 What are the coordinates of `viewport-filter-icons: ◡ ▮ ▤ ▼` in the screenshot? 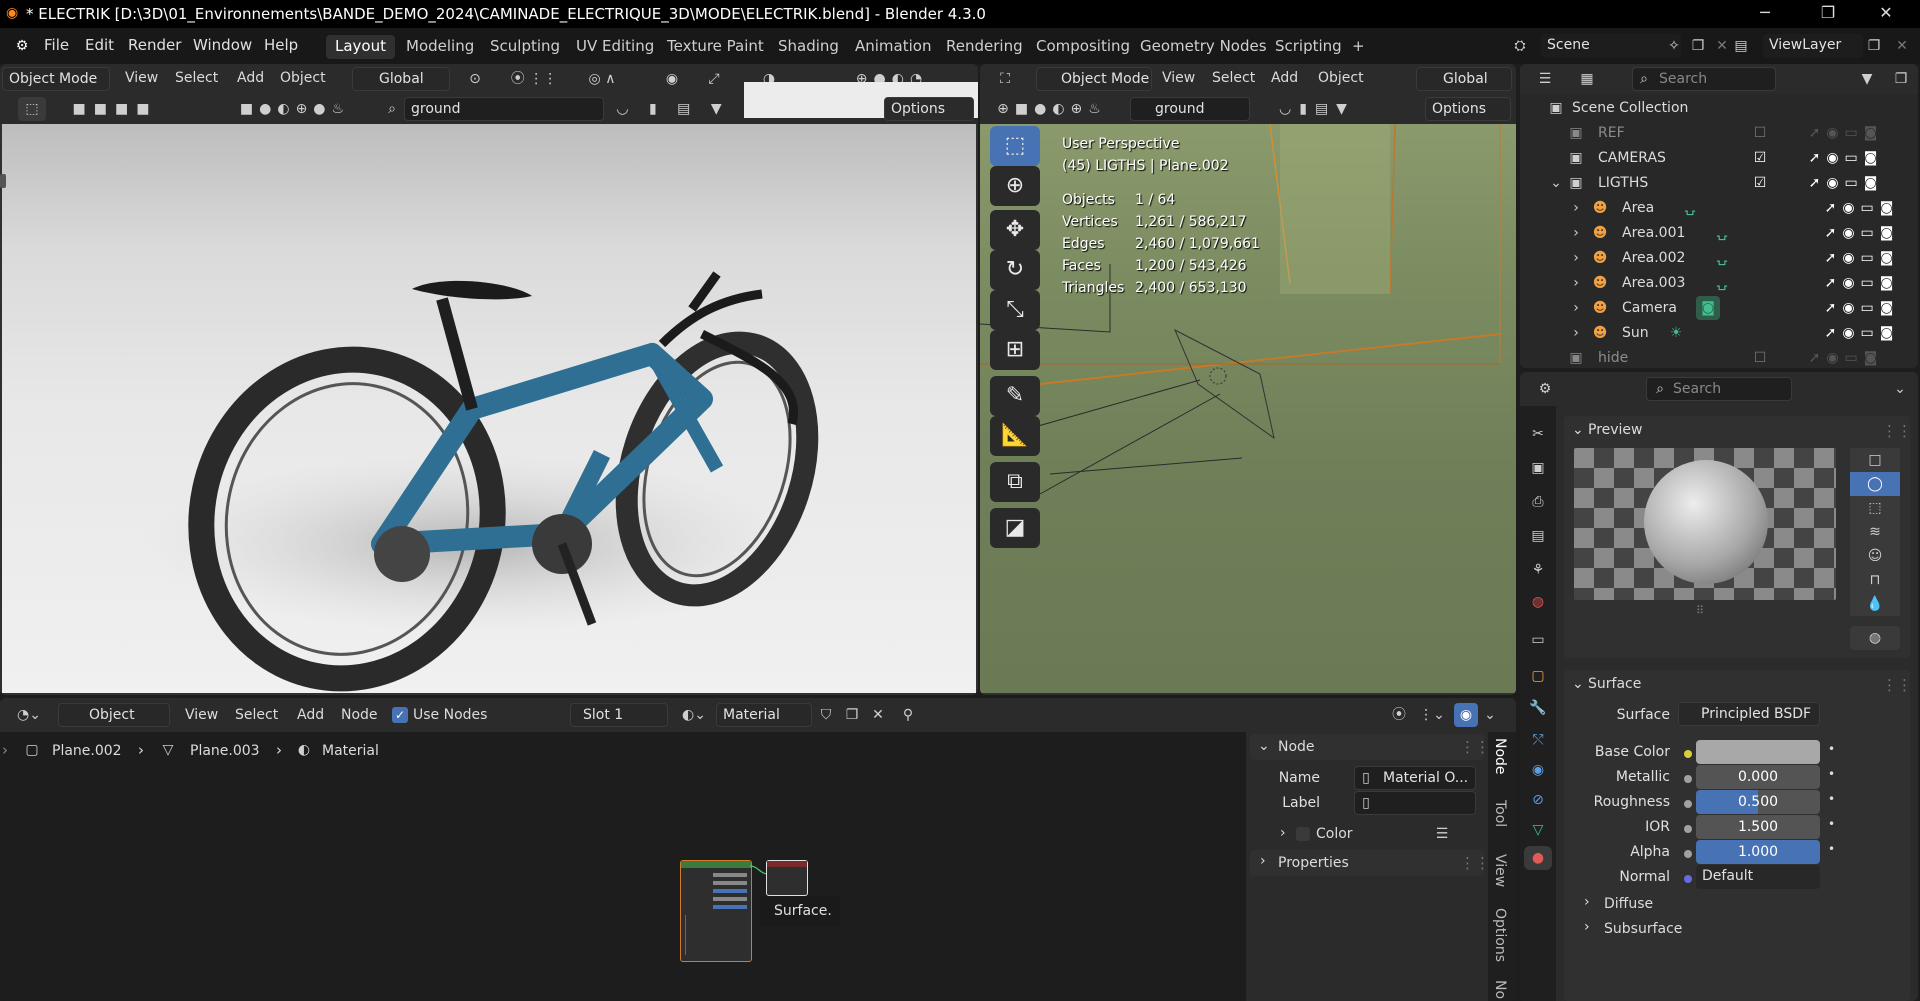 It's located at (673, 109).